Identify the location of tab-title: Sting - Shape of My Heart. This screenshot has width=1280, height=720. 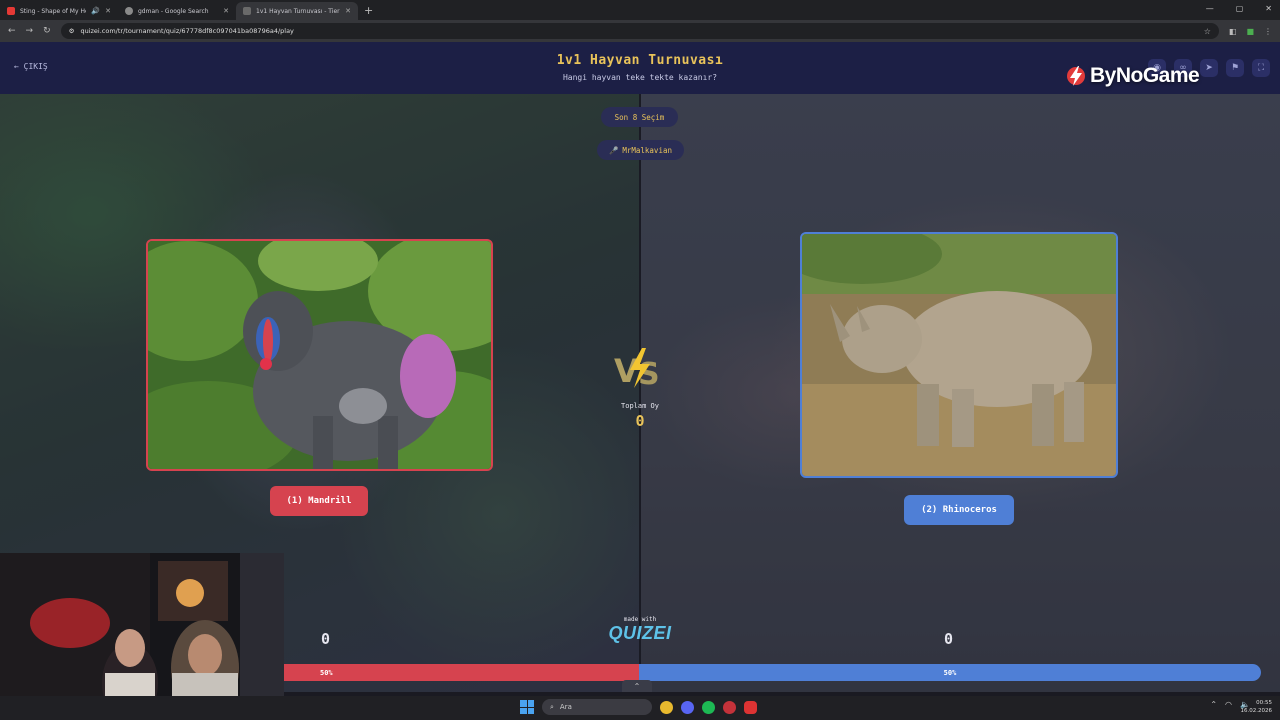
(53, 11).